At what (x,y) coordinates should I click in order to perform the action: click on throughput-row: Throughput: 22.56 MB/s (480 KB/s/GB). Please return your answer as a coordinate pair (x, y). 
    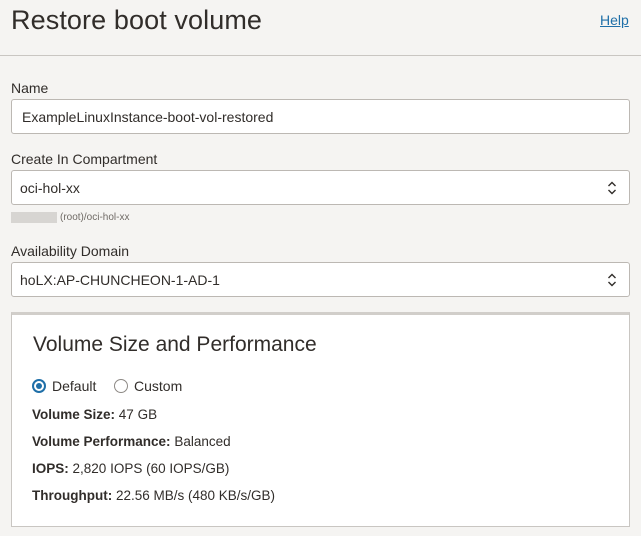
    Looking at the image, I should click on (153, 495).